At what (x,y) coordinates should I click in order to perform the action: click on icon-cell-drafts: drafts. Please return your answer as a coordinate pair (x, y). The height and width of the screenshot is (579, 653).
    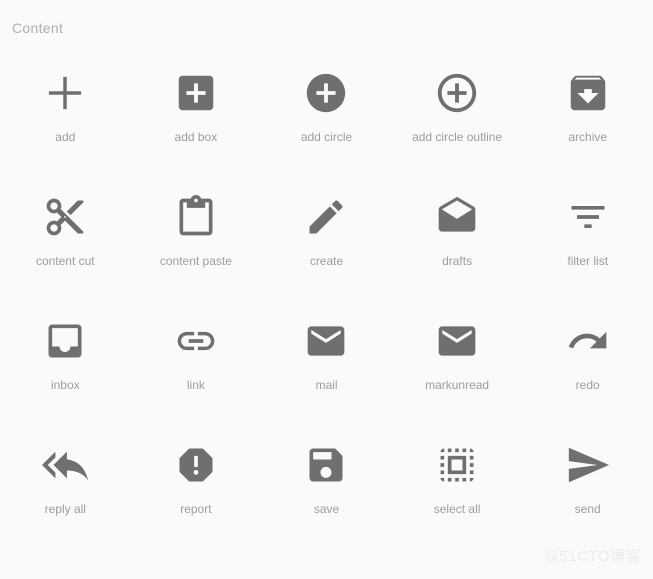
    Looking at the image, I should click on (457, 248).